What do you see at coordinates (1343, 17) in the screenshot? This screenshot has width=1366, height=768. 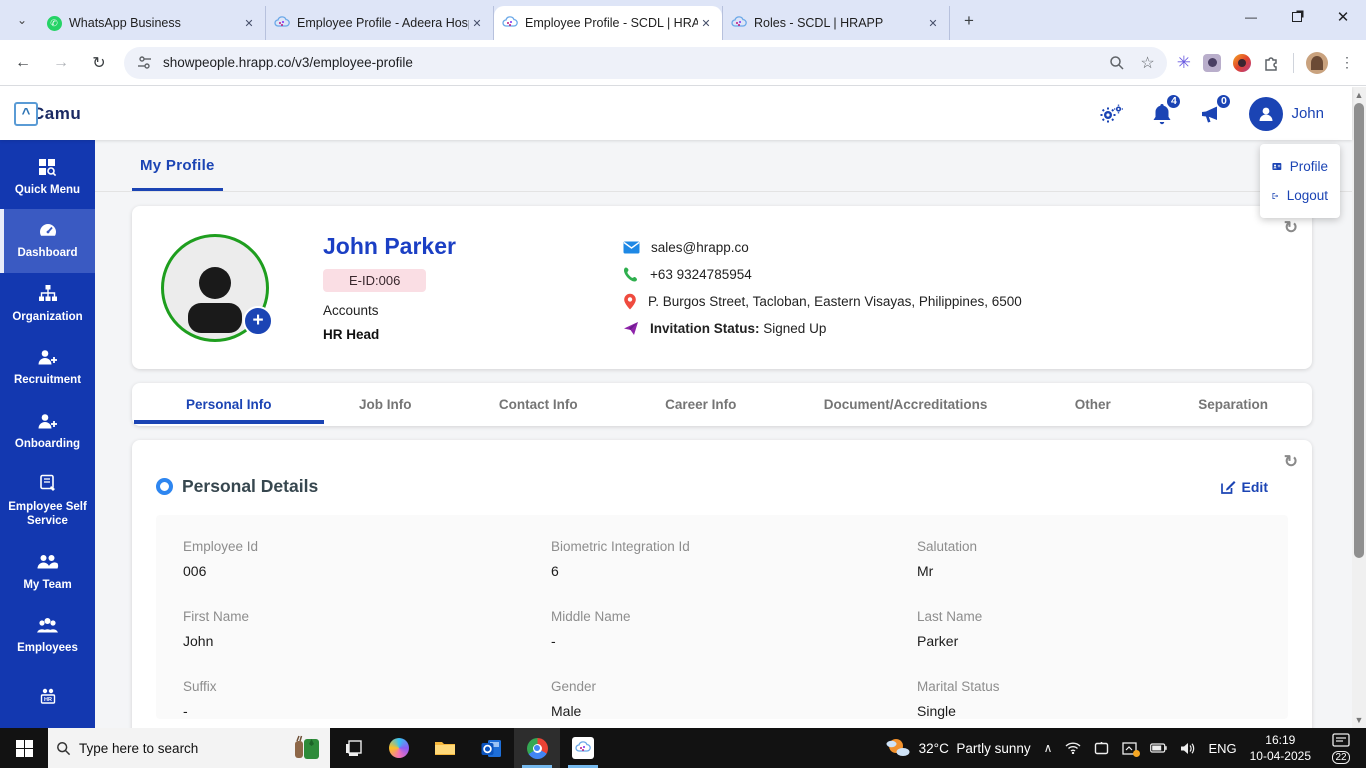 I see `close-button: ✕` at bounding box center [1343, 17].